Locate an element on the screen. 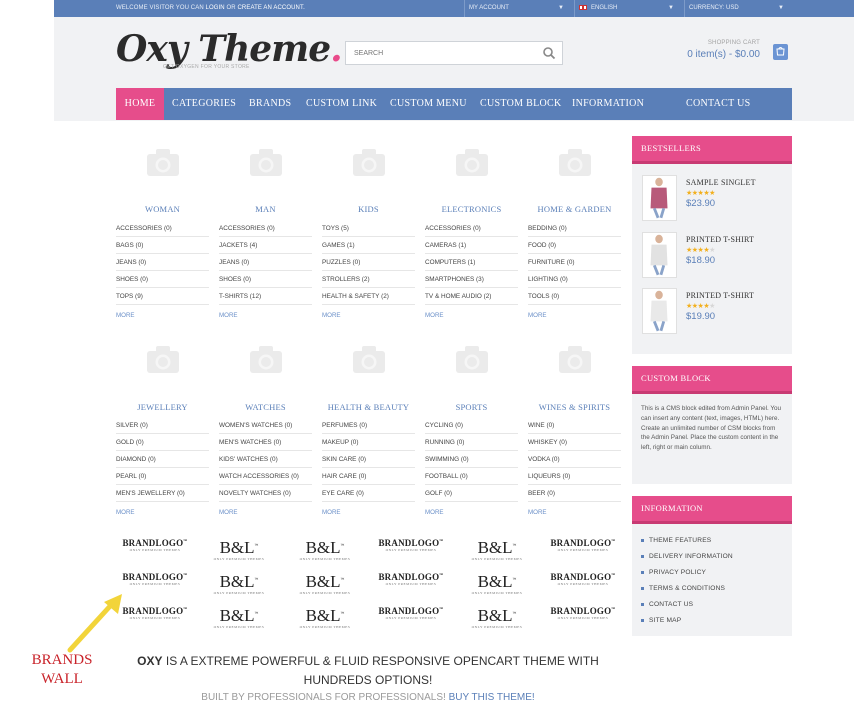  shopping-cart: SHOPPING CART 0 item(s) - $0.00 is located at coordinates (710, 50).